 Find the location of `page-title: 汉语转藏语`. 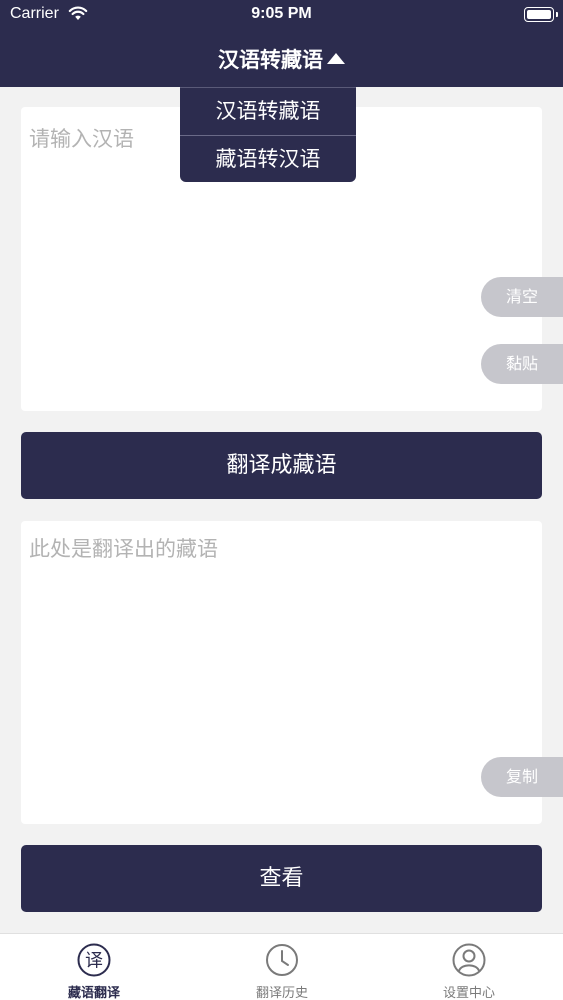

page-title: 汉语转藏语 is located at coordinates (270, 60).